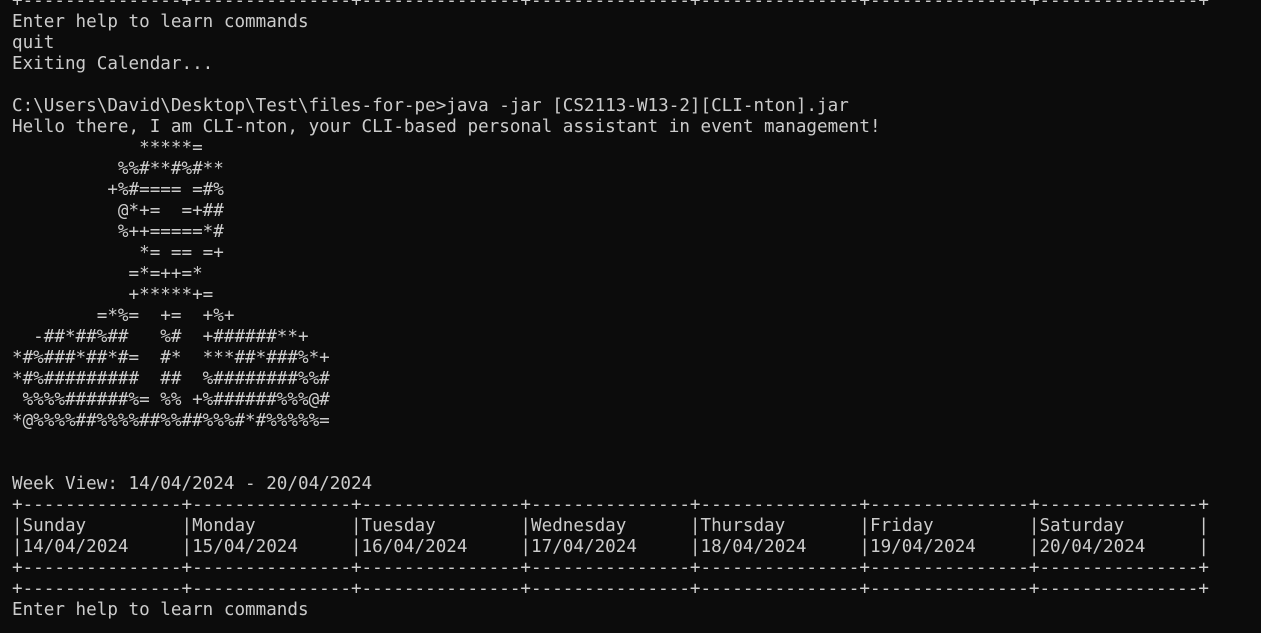  I want to click on ascii-art-line: %%%%######%= %% +%######%%%@#, so click(171, 400).